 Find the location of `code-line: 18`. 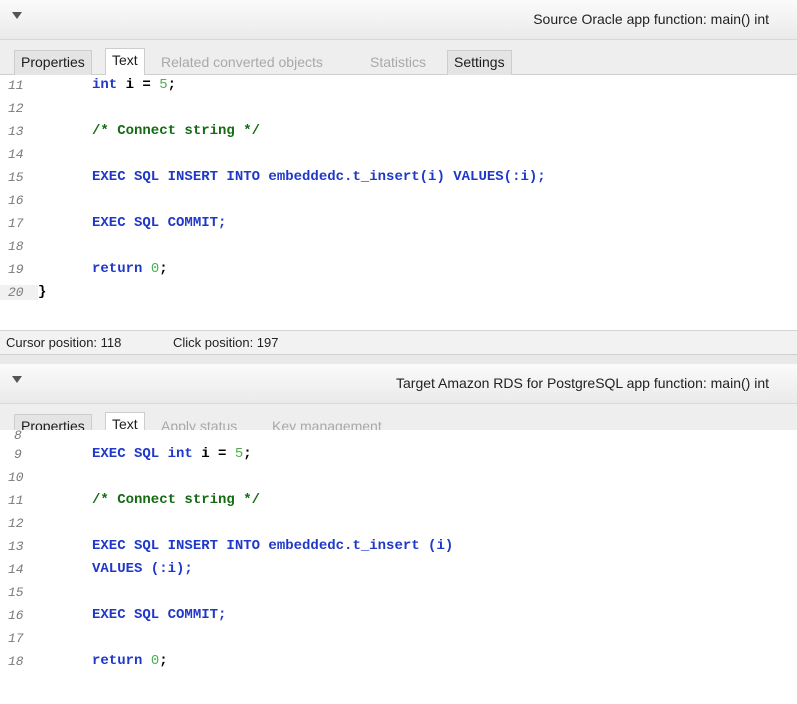

code-line: 18 is located at coordinates (398, 247).